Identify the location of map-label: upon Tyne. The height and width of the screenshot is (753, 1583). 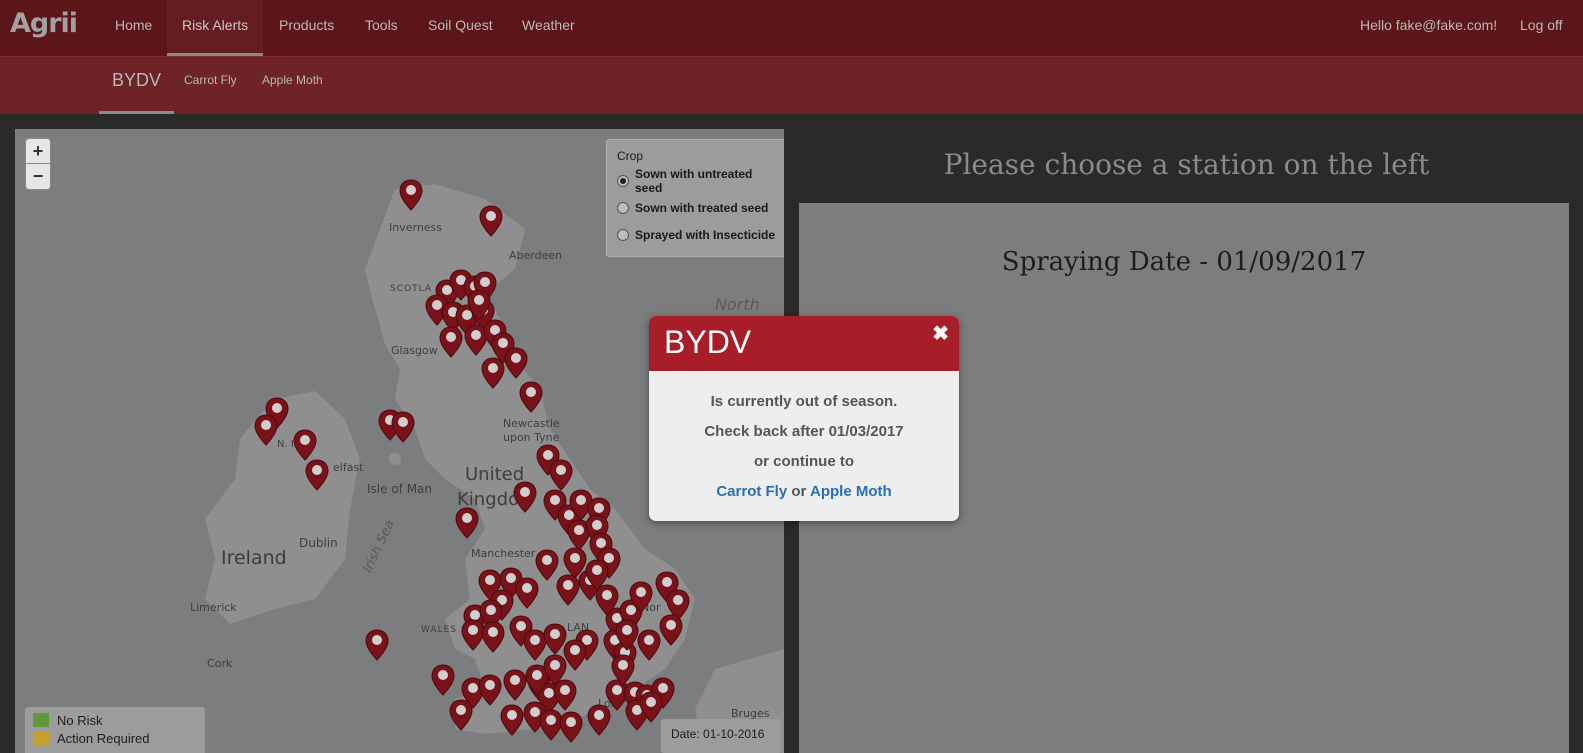
(531, 437).